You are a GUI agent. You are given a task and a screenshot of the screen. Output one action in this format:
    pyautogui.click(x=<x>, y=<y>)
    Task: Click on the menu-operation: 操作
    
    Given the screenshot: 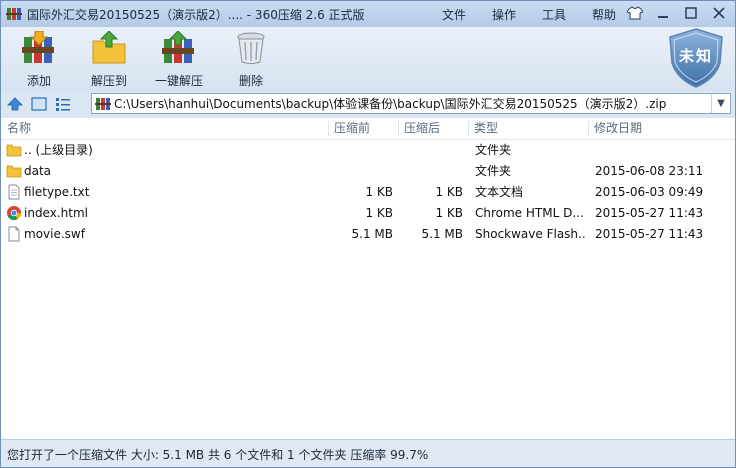 What is the action you would take?
    pyautogui.click(x=504, y=14)
    